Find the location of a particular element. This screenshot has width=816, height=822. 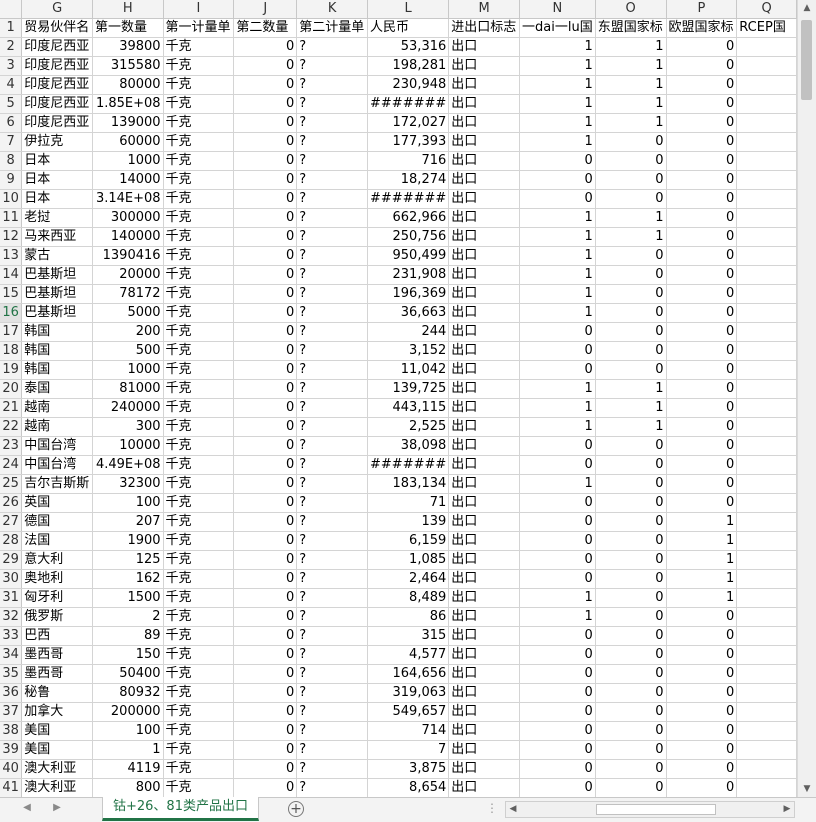

scroll-left-icon: ◀ is located at coordinates (513, 809).